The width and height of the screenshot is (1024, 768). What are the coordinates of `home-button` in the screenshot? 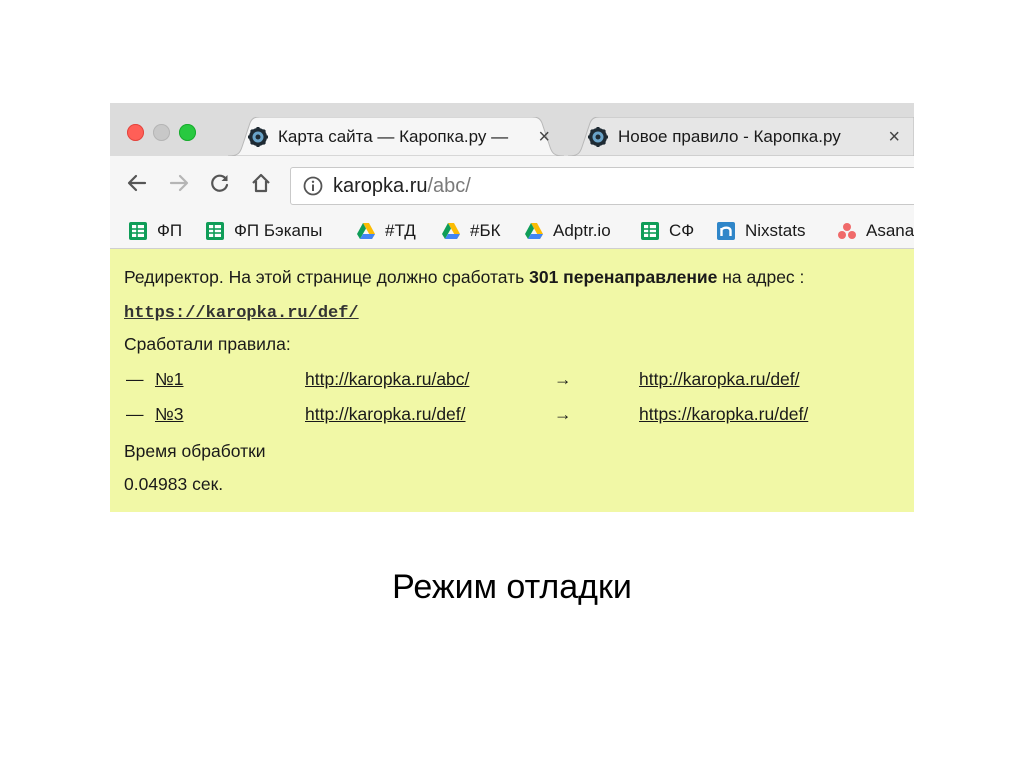 It's located at (261, 183).